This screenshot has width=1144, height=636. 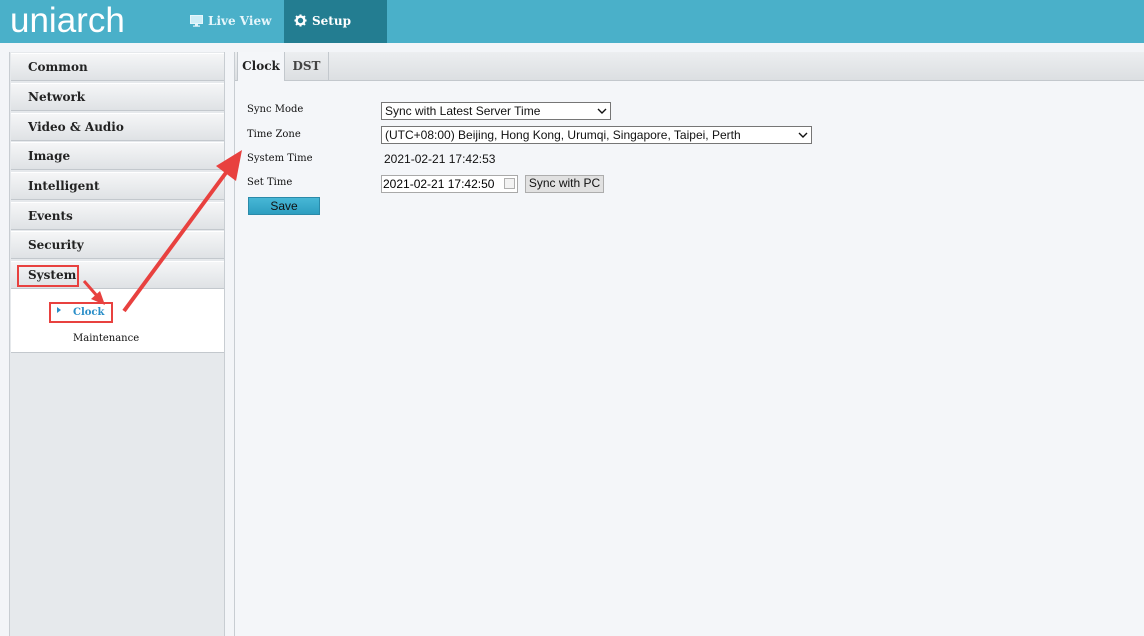 I want to click on sync-with-pc-button: Sync with PC, so click(x=564, y=184).